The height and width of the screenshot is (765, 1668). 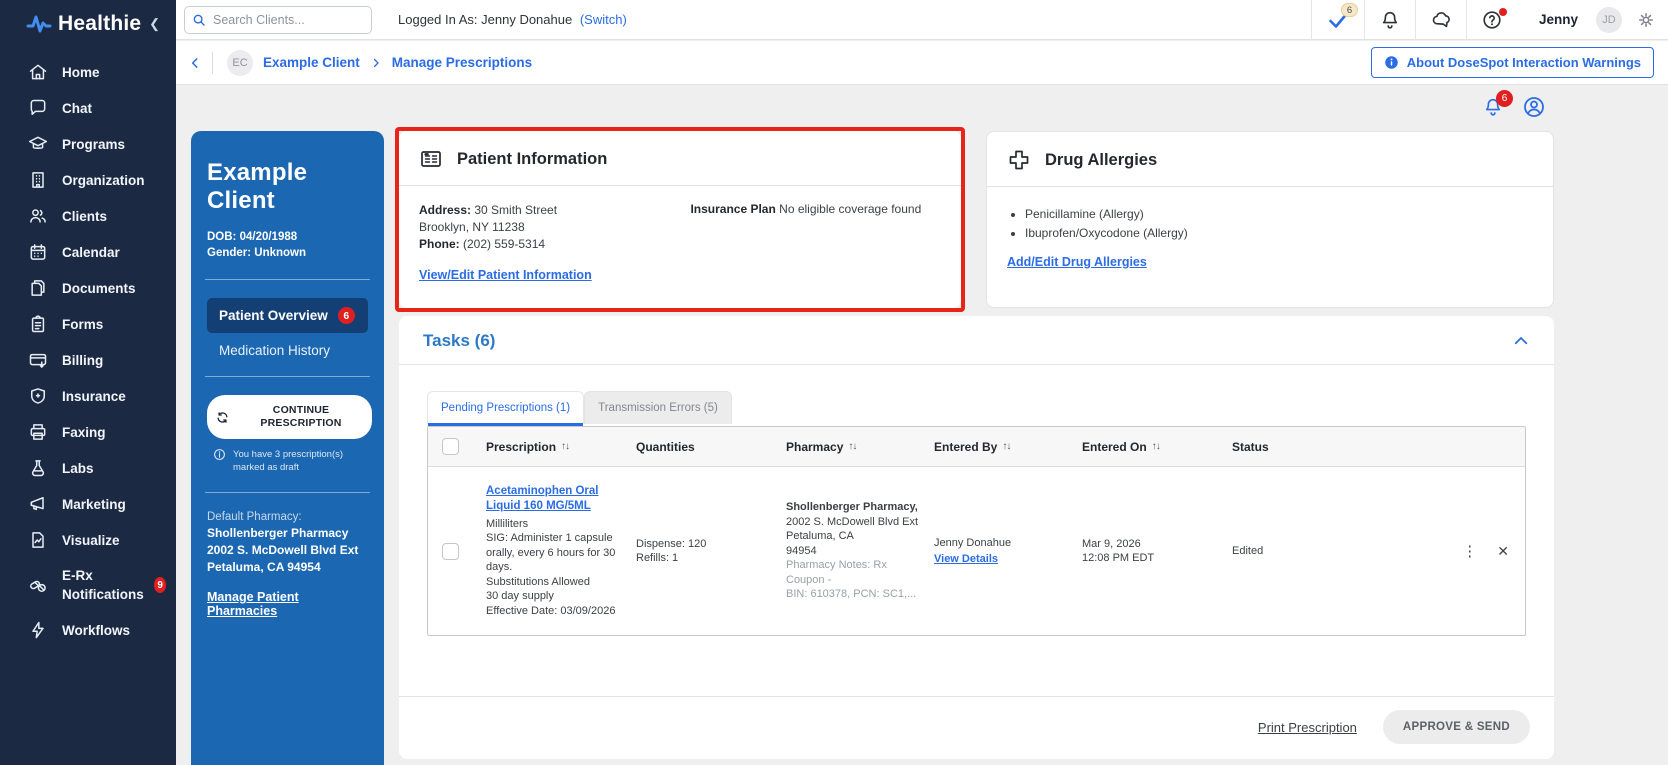 I want to click on pharmacy-line: 94954, so click(x=801, y=550).